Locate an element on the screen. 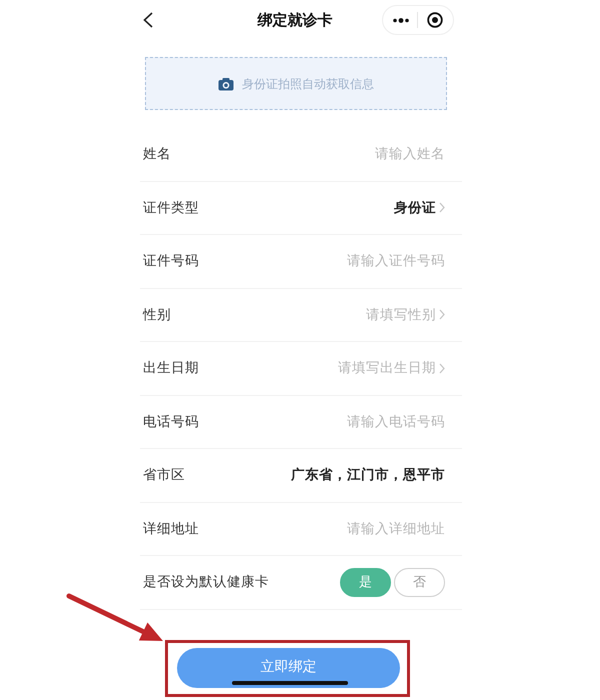 The image size is (600, 700). select-field: 请填写性别 is located at coordinates (361, 314).